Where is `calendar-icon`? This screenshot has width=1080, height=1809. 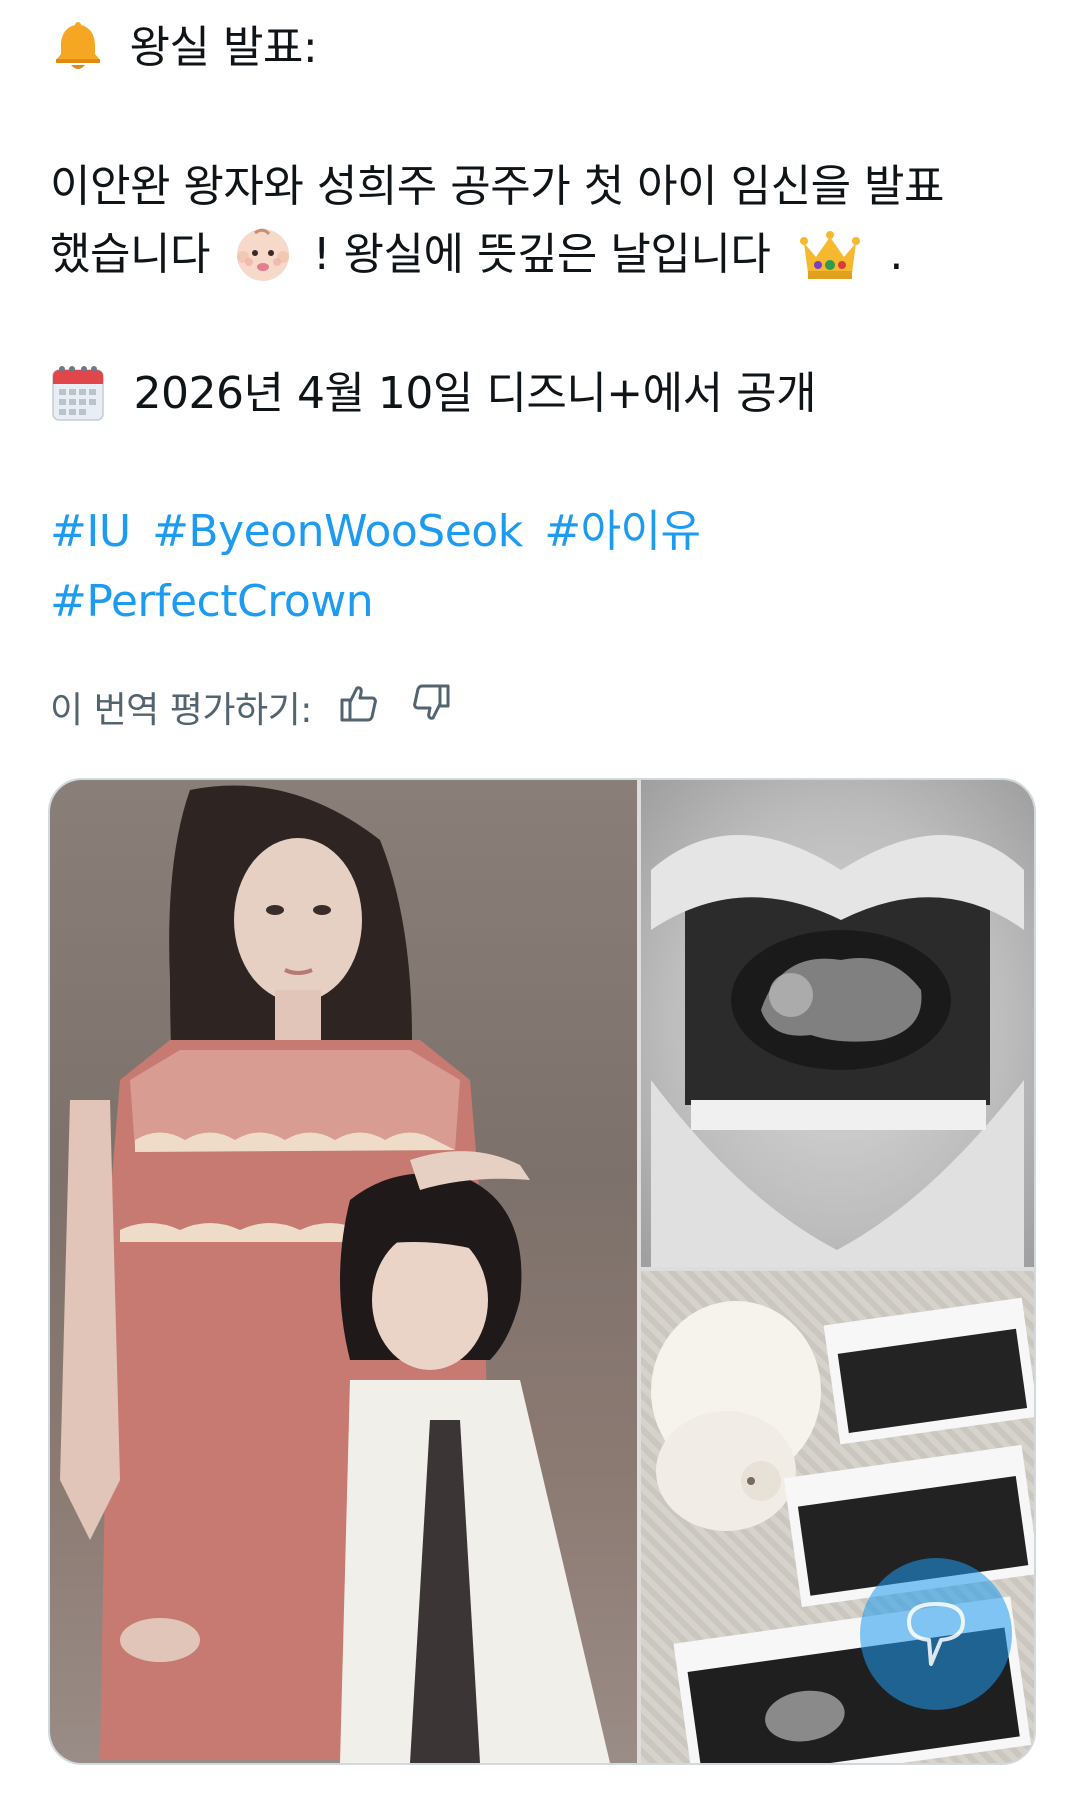 calendar-icon is located at coordinates (78, 393).